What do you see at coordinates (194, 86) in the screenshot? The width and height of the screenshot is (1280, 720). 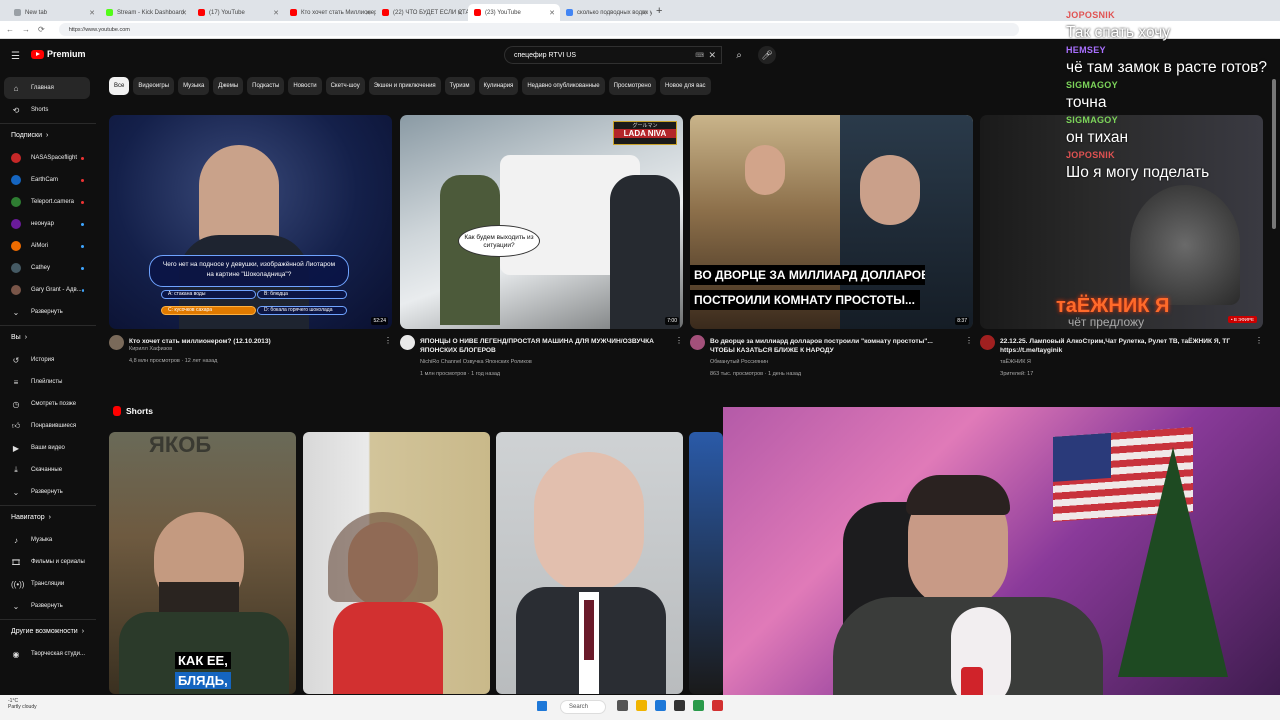 I see `filter-chip: Музыка` at bounding box center [194, 86].